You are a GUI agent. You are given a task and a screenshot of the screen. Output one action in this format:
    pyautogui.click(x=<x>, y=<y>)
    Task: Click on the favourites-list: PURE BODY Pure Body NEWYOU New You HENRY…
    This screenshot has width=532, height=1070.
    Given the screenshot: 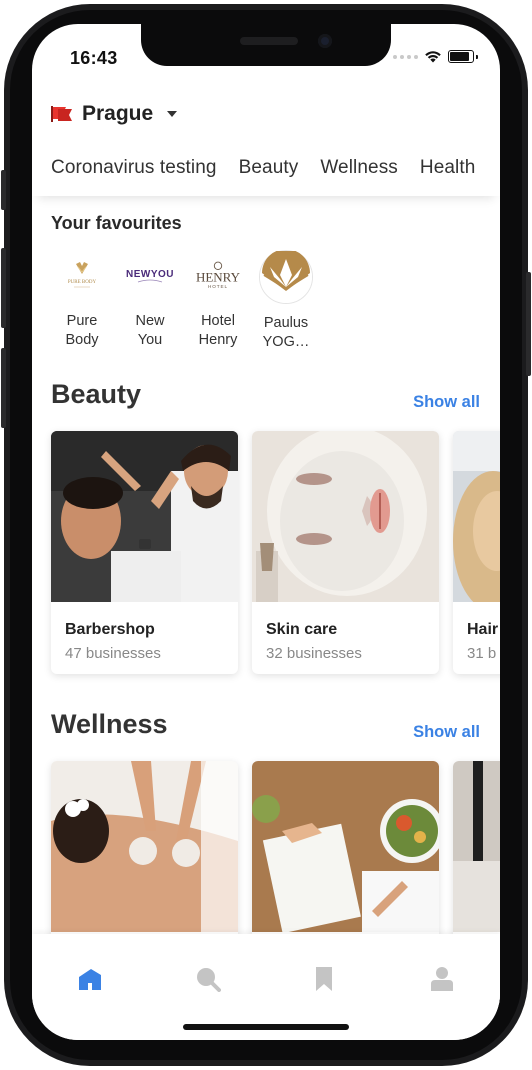 What is the action you would take?
    pyautogui.click(x=184, y=301)
    